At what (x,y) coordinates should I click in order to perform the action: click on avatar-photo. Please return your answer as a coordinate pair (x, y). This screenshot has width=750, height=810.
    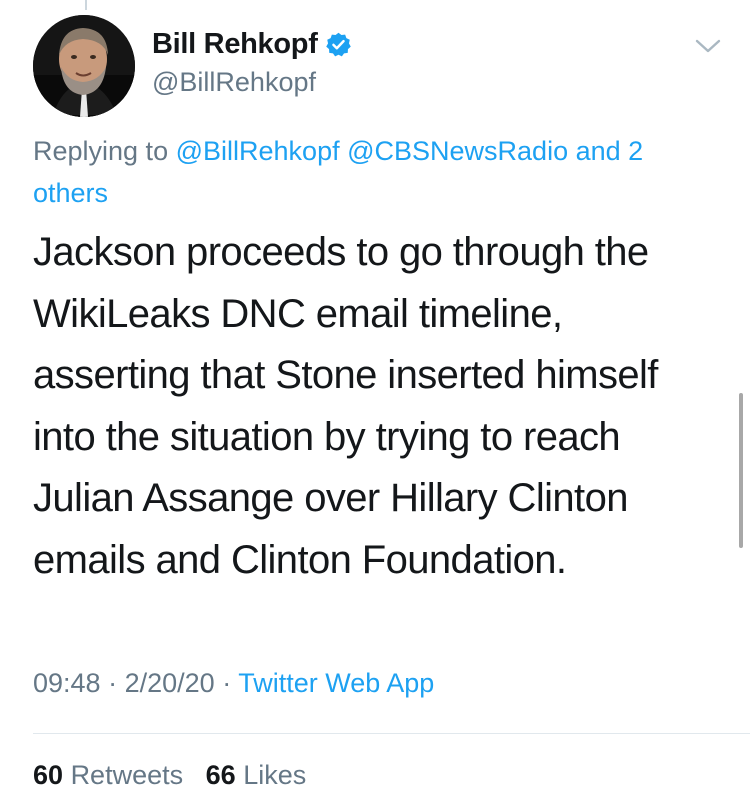
    Looking at the image, I should click on (84, 66).